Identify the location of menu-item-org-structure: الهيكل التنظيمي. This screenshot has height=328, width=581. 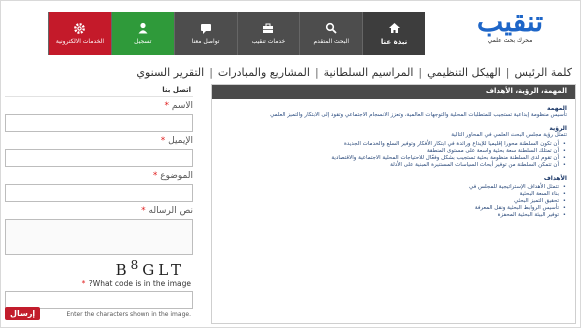
(464, 72).